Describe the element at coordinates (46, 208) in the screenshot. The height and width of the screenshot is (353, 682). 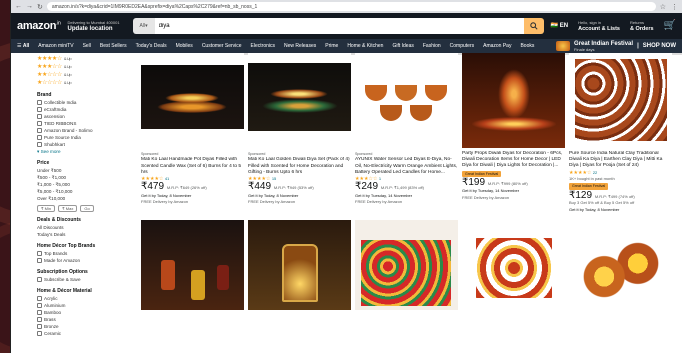
I see `min-price-input: ₹ Min` at that location.